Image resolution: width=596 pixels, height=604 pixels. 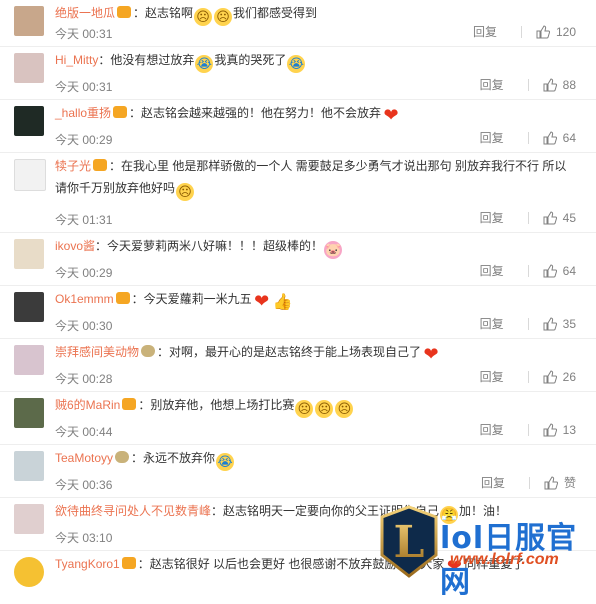 I want to click on comment-username: _hallo重扬, so click(x=83, y=113).